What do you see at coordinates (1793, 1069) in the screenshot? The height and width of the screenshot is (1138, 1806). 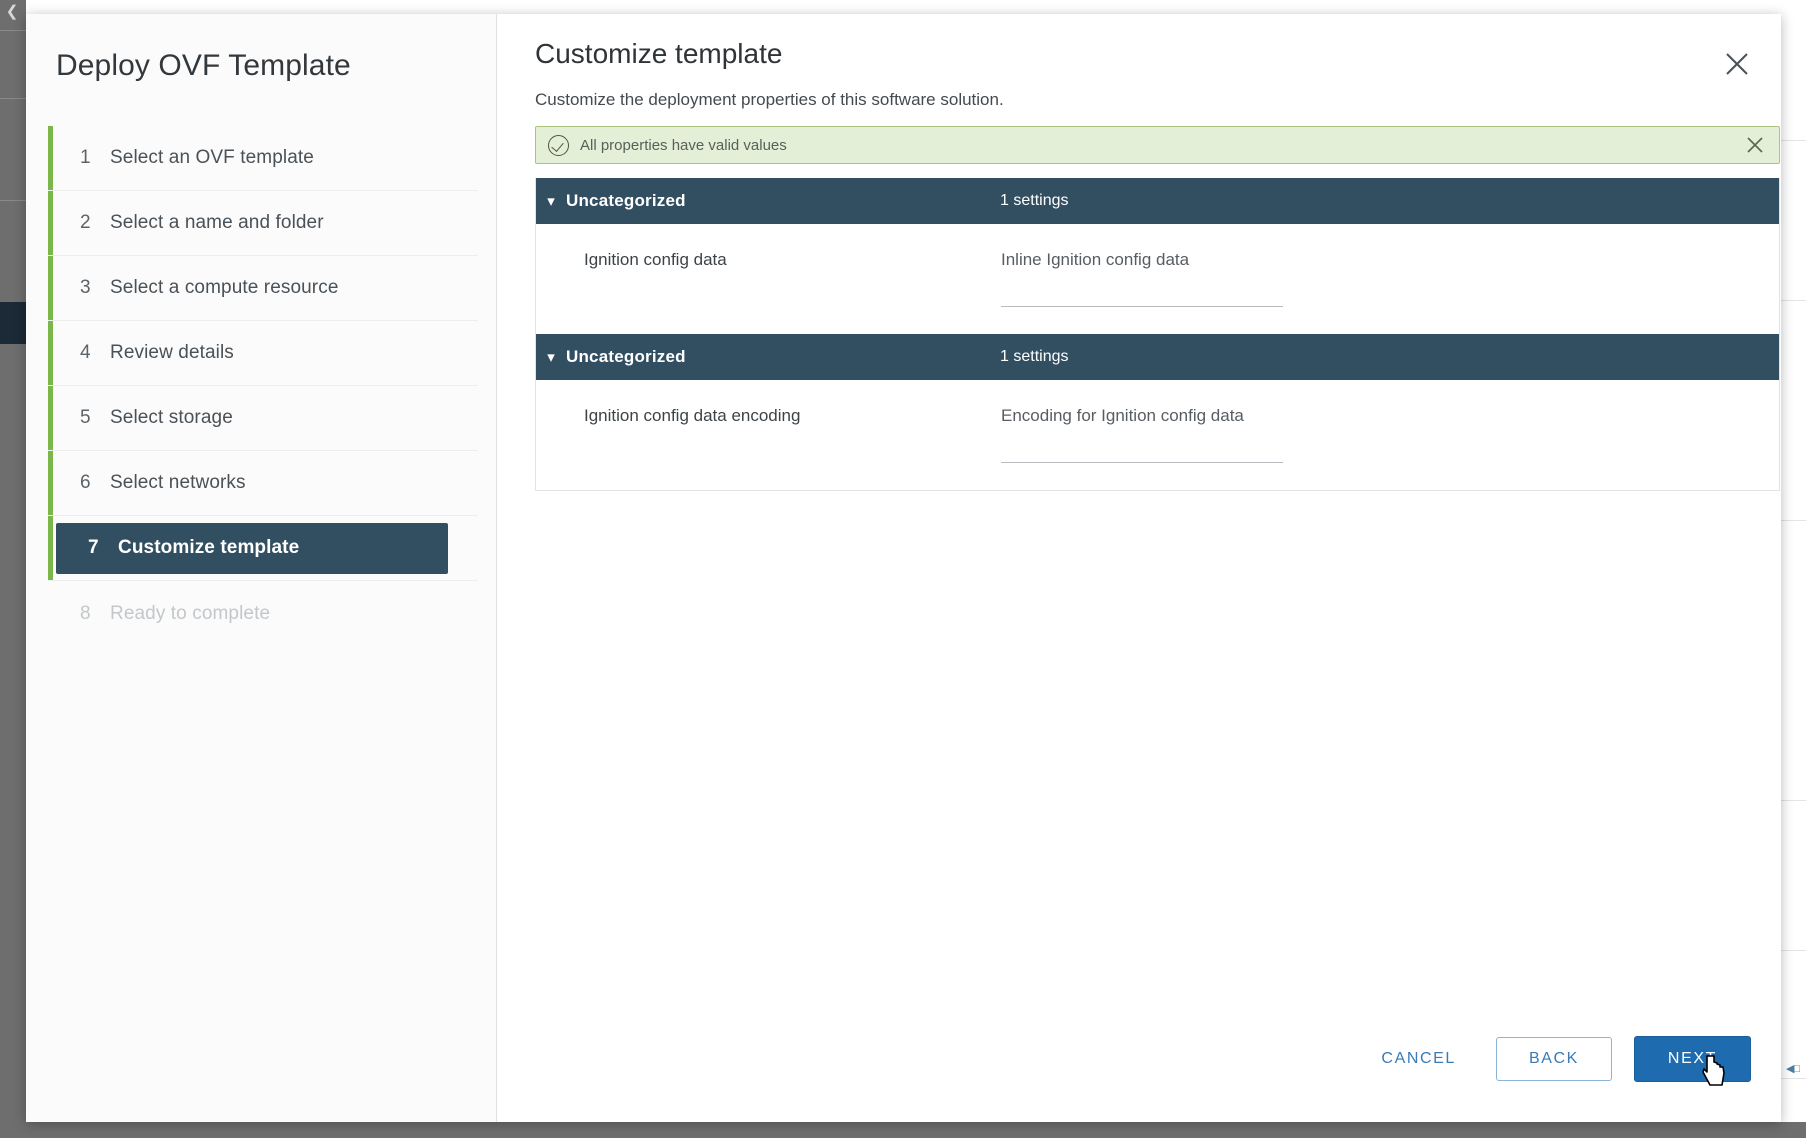 I see `background-right-marker: ◀□` at bounding box center [1793, 1069].